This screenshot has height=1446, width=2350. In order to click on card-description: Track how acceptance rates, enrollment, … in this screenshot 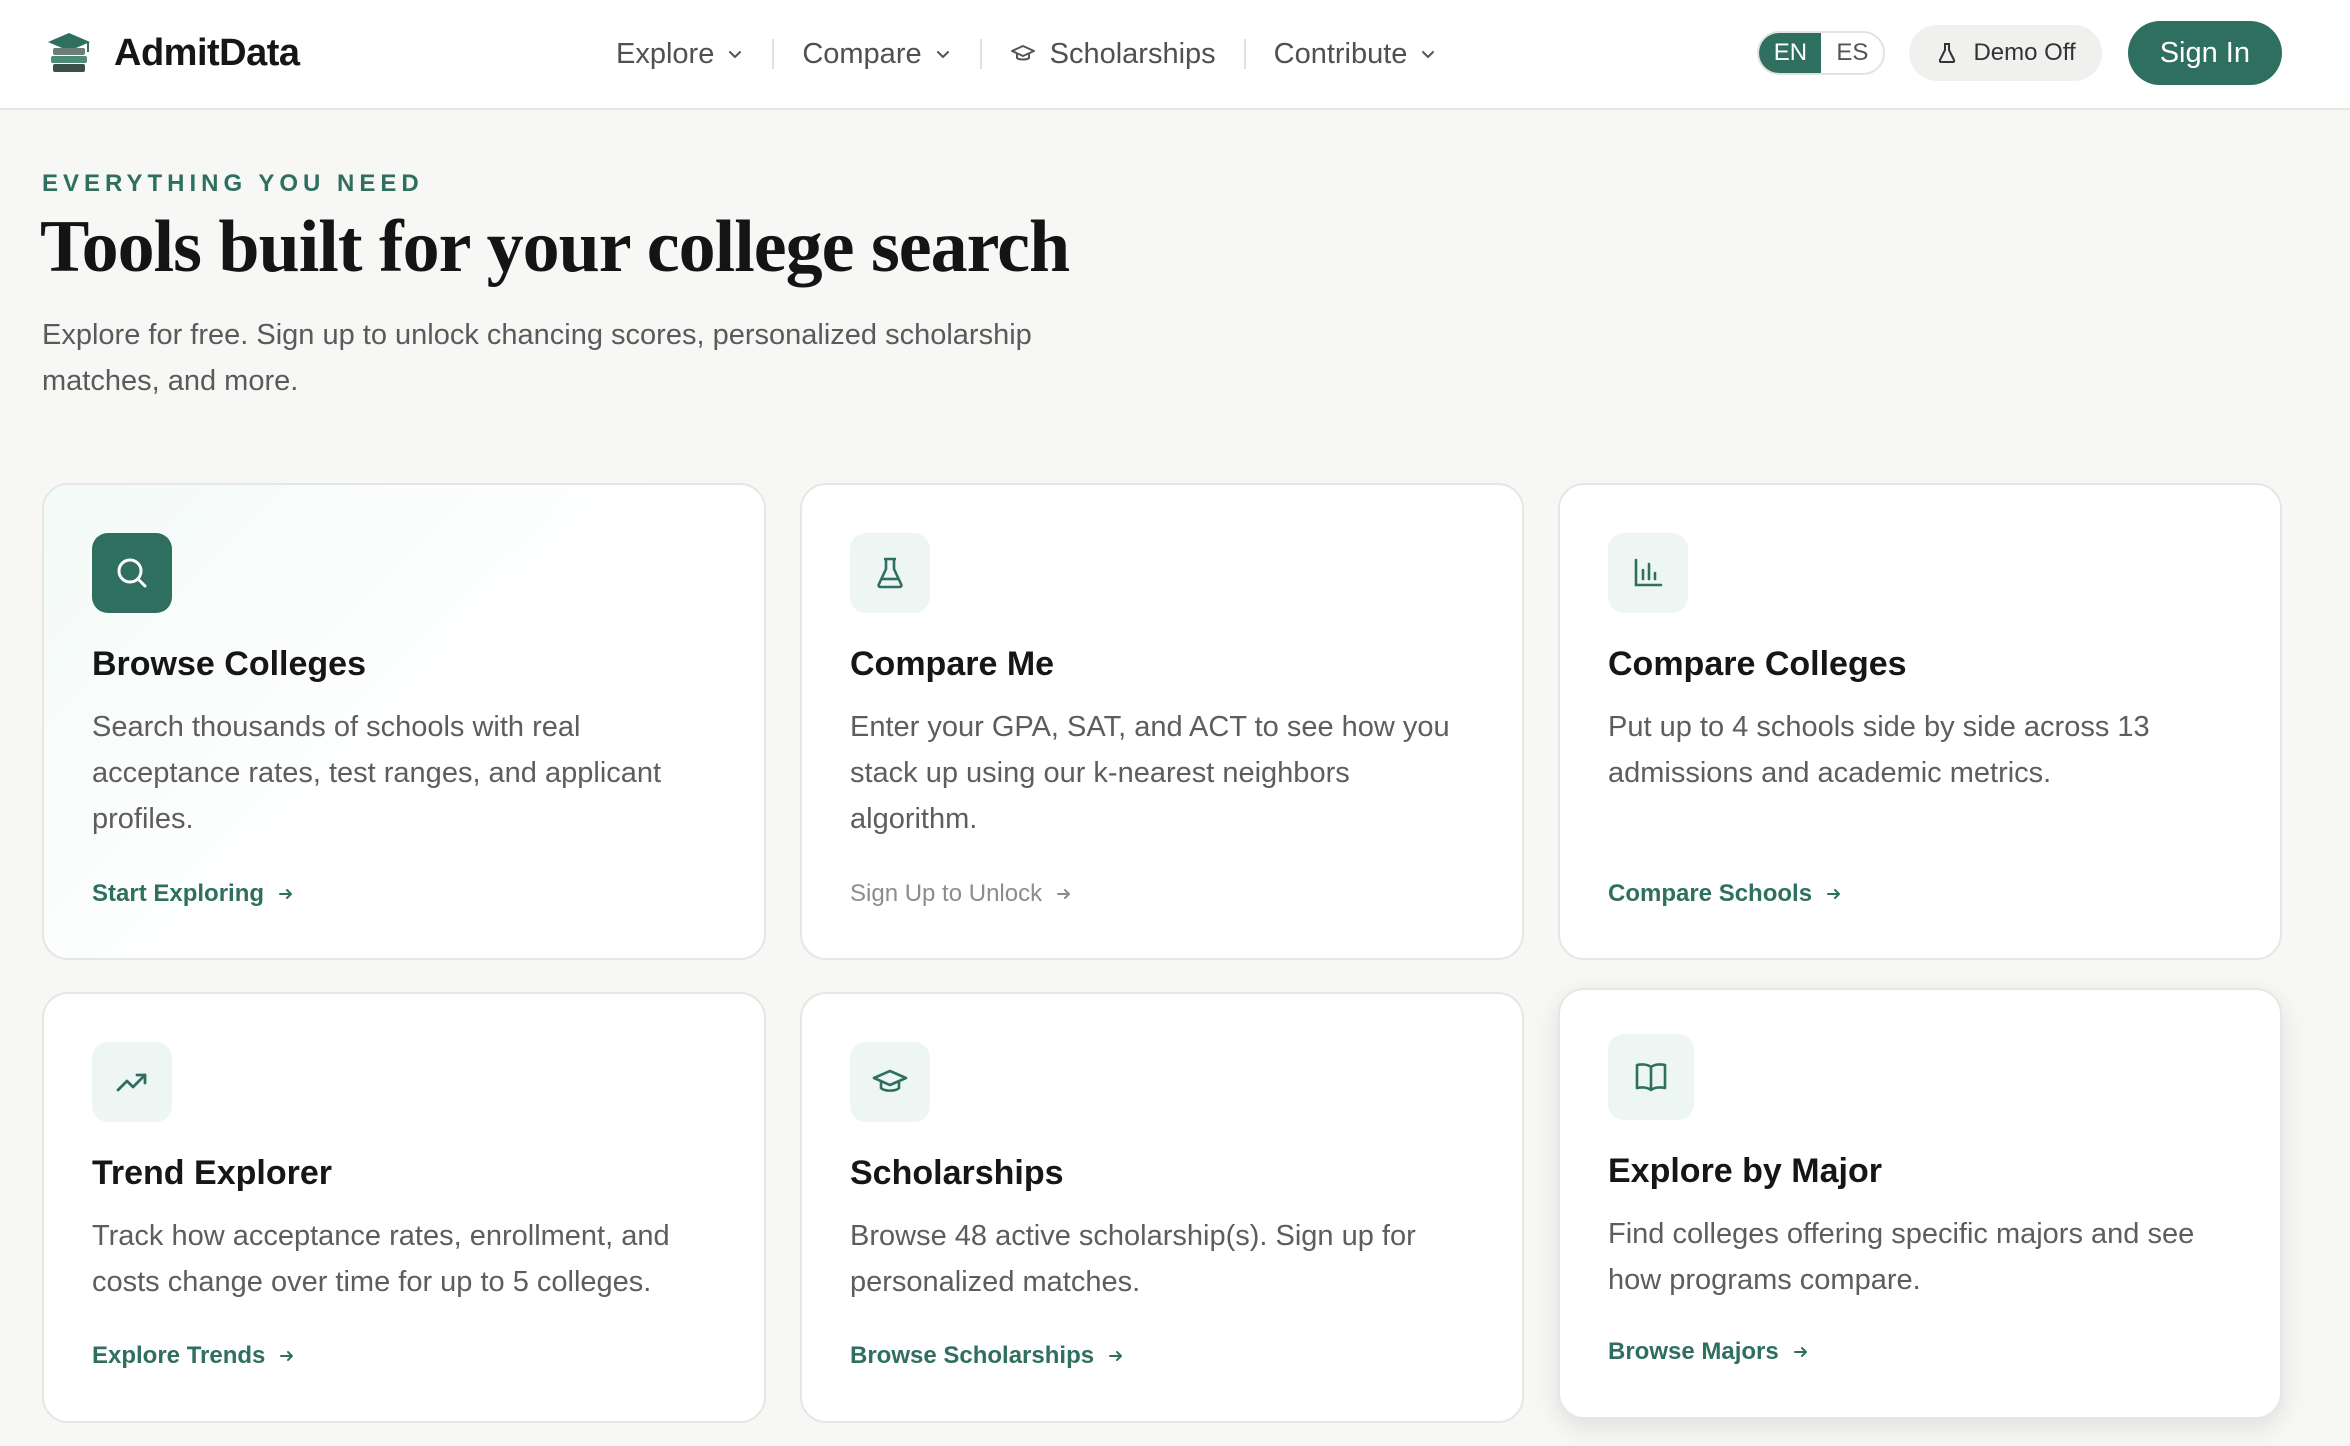, I will do `click(381, 1259)`.